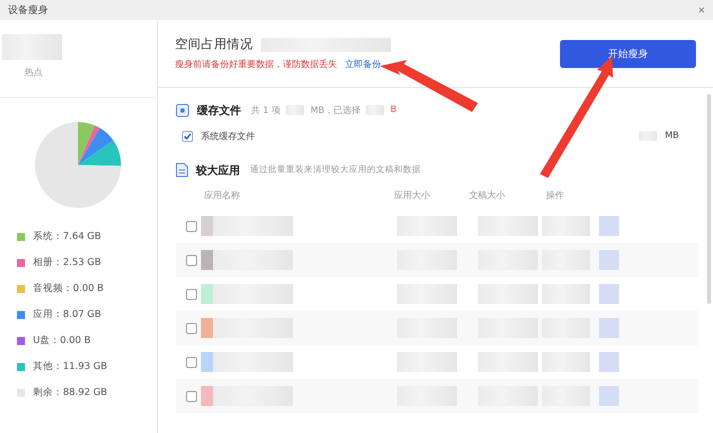 Image resolution: width=713 pixels, height=433 pixels. Describe the element at coordinates (393, 110) in the screenshot. I see `selected-size: B` at that location.